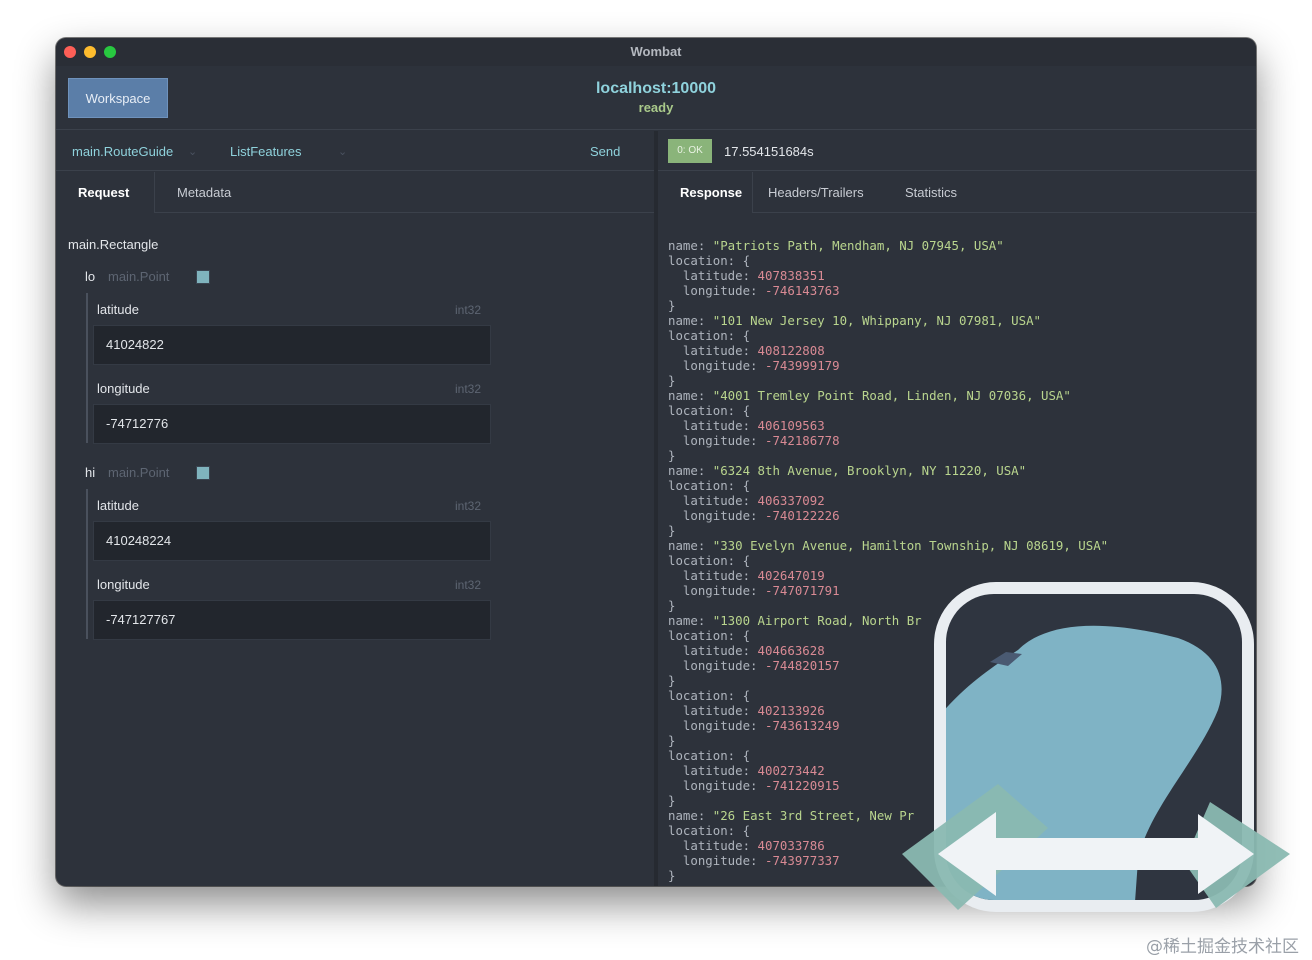 The height and width of the screenshot is (960, 1312). What do you see at coordinates (705, 192) in the screenshot?
I see `tab-response: Response` at bounding box center [705, 192].